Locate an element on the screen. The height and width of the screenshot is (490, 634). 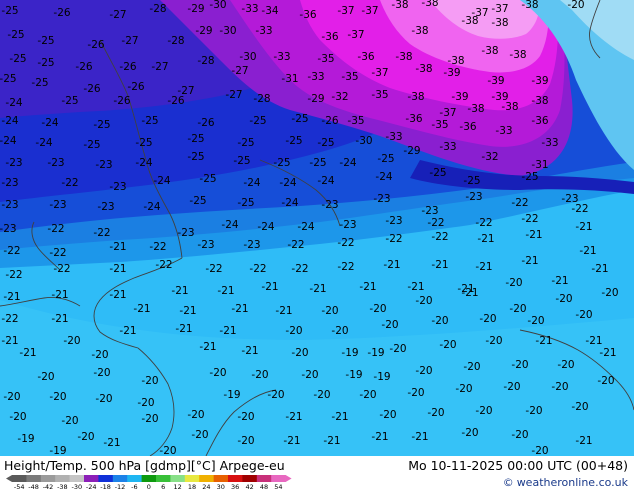
scale-label: 36 is located at coordinates (235, 486).